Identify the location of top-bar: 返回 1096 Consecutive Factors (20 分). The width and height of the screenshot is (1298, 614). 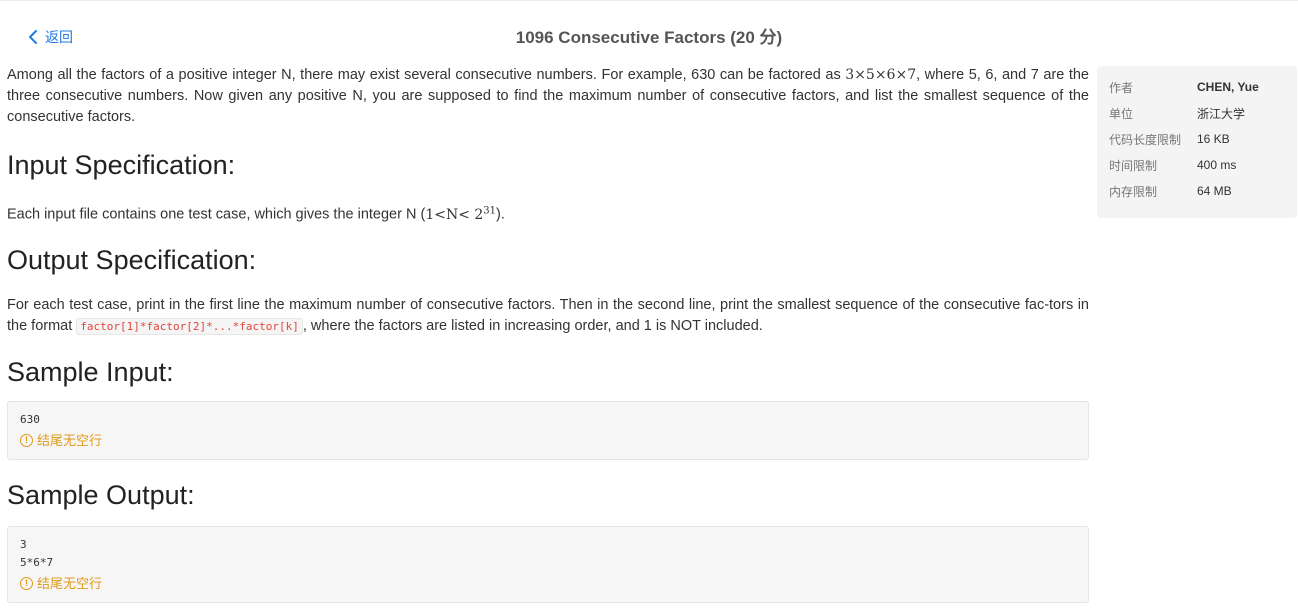
(649, 38).